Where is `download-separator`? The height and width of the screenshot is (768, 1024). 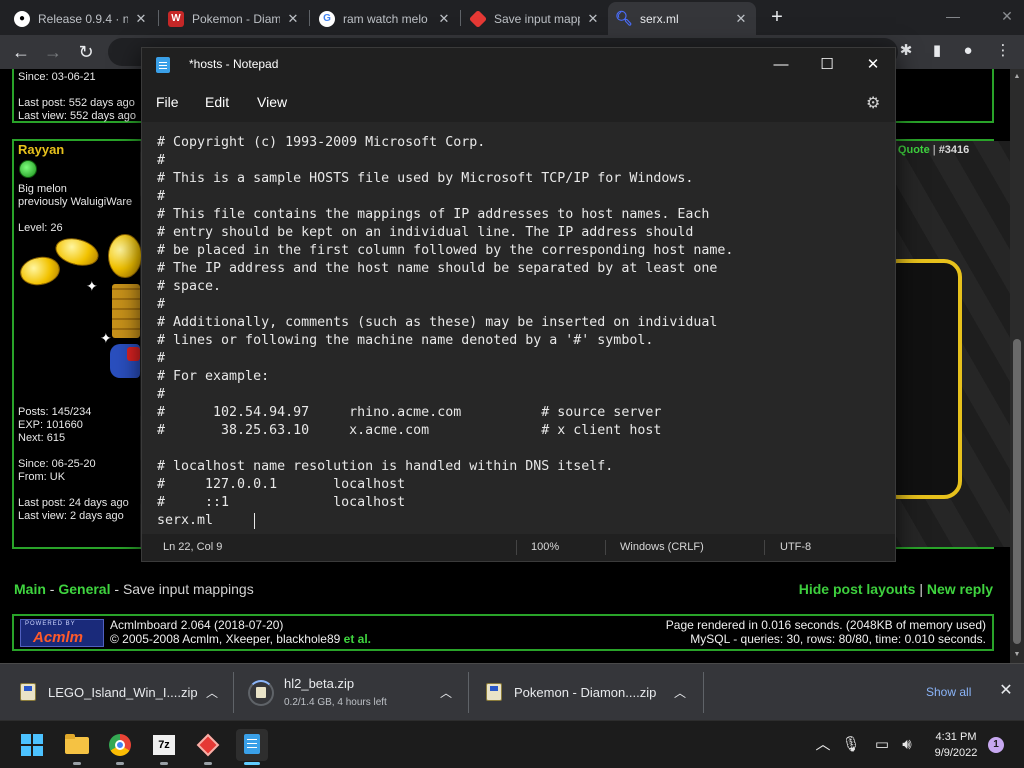 download-separator is located at coordinates (703, 692).